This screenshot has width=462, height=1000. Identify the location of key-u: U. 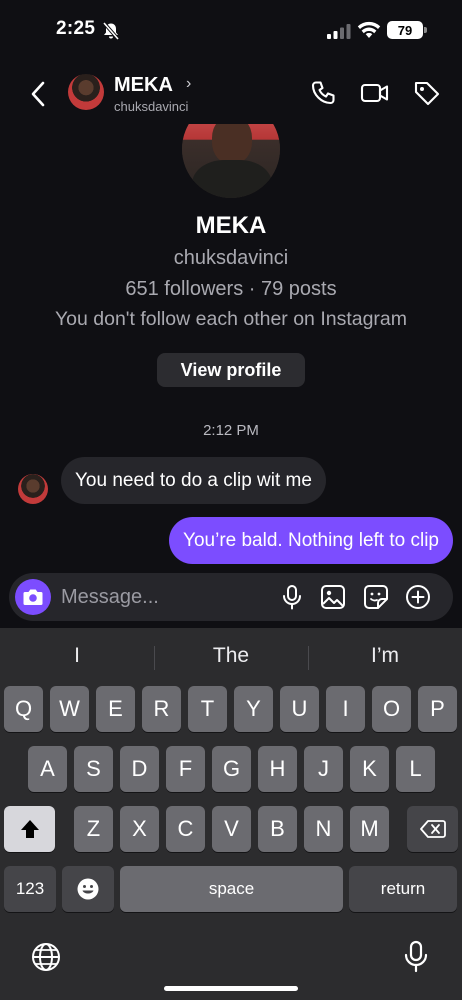
(299, 709).